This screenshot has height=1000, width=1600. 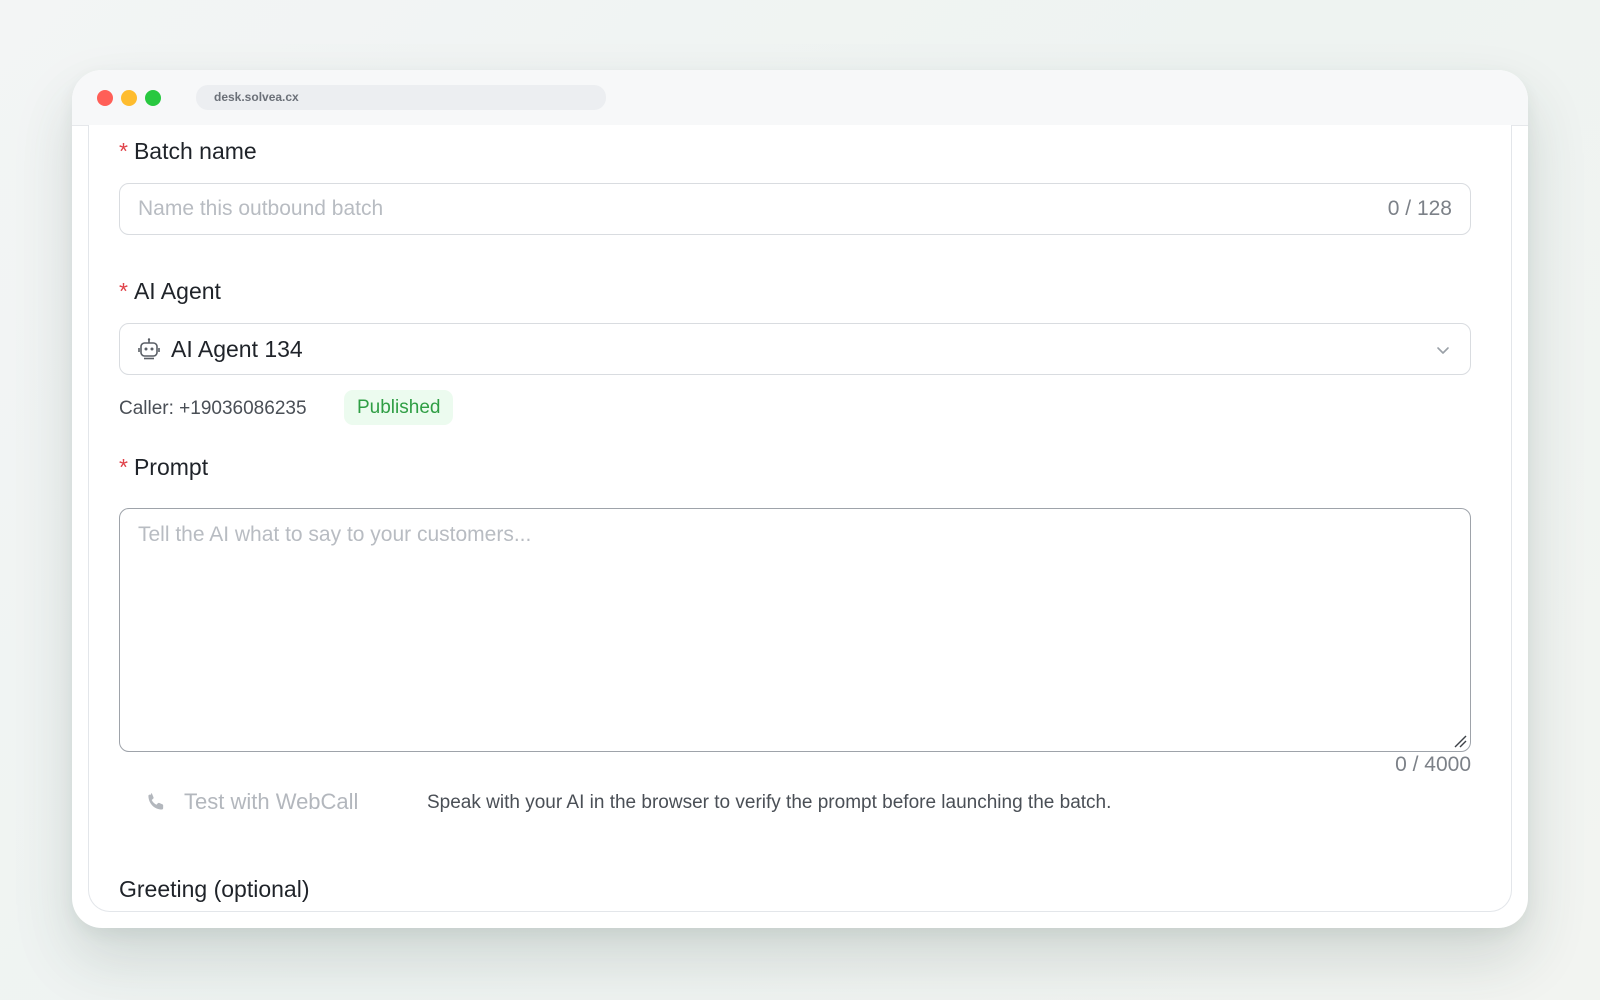 I want to click on caller-number: Caller: +19036086235, so click(x=213, y=408).